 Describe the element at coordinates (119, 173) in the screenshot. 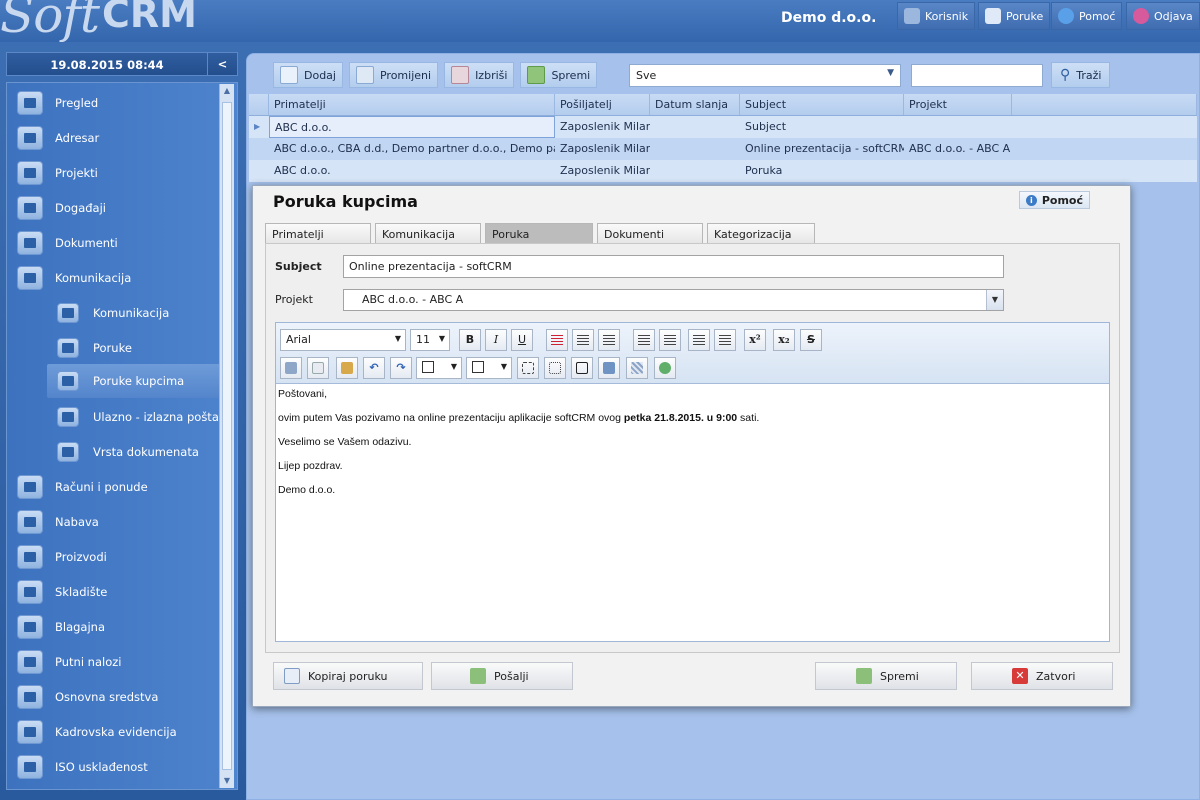

I see `sidebar-item-projekti: Projekti` at that location.